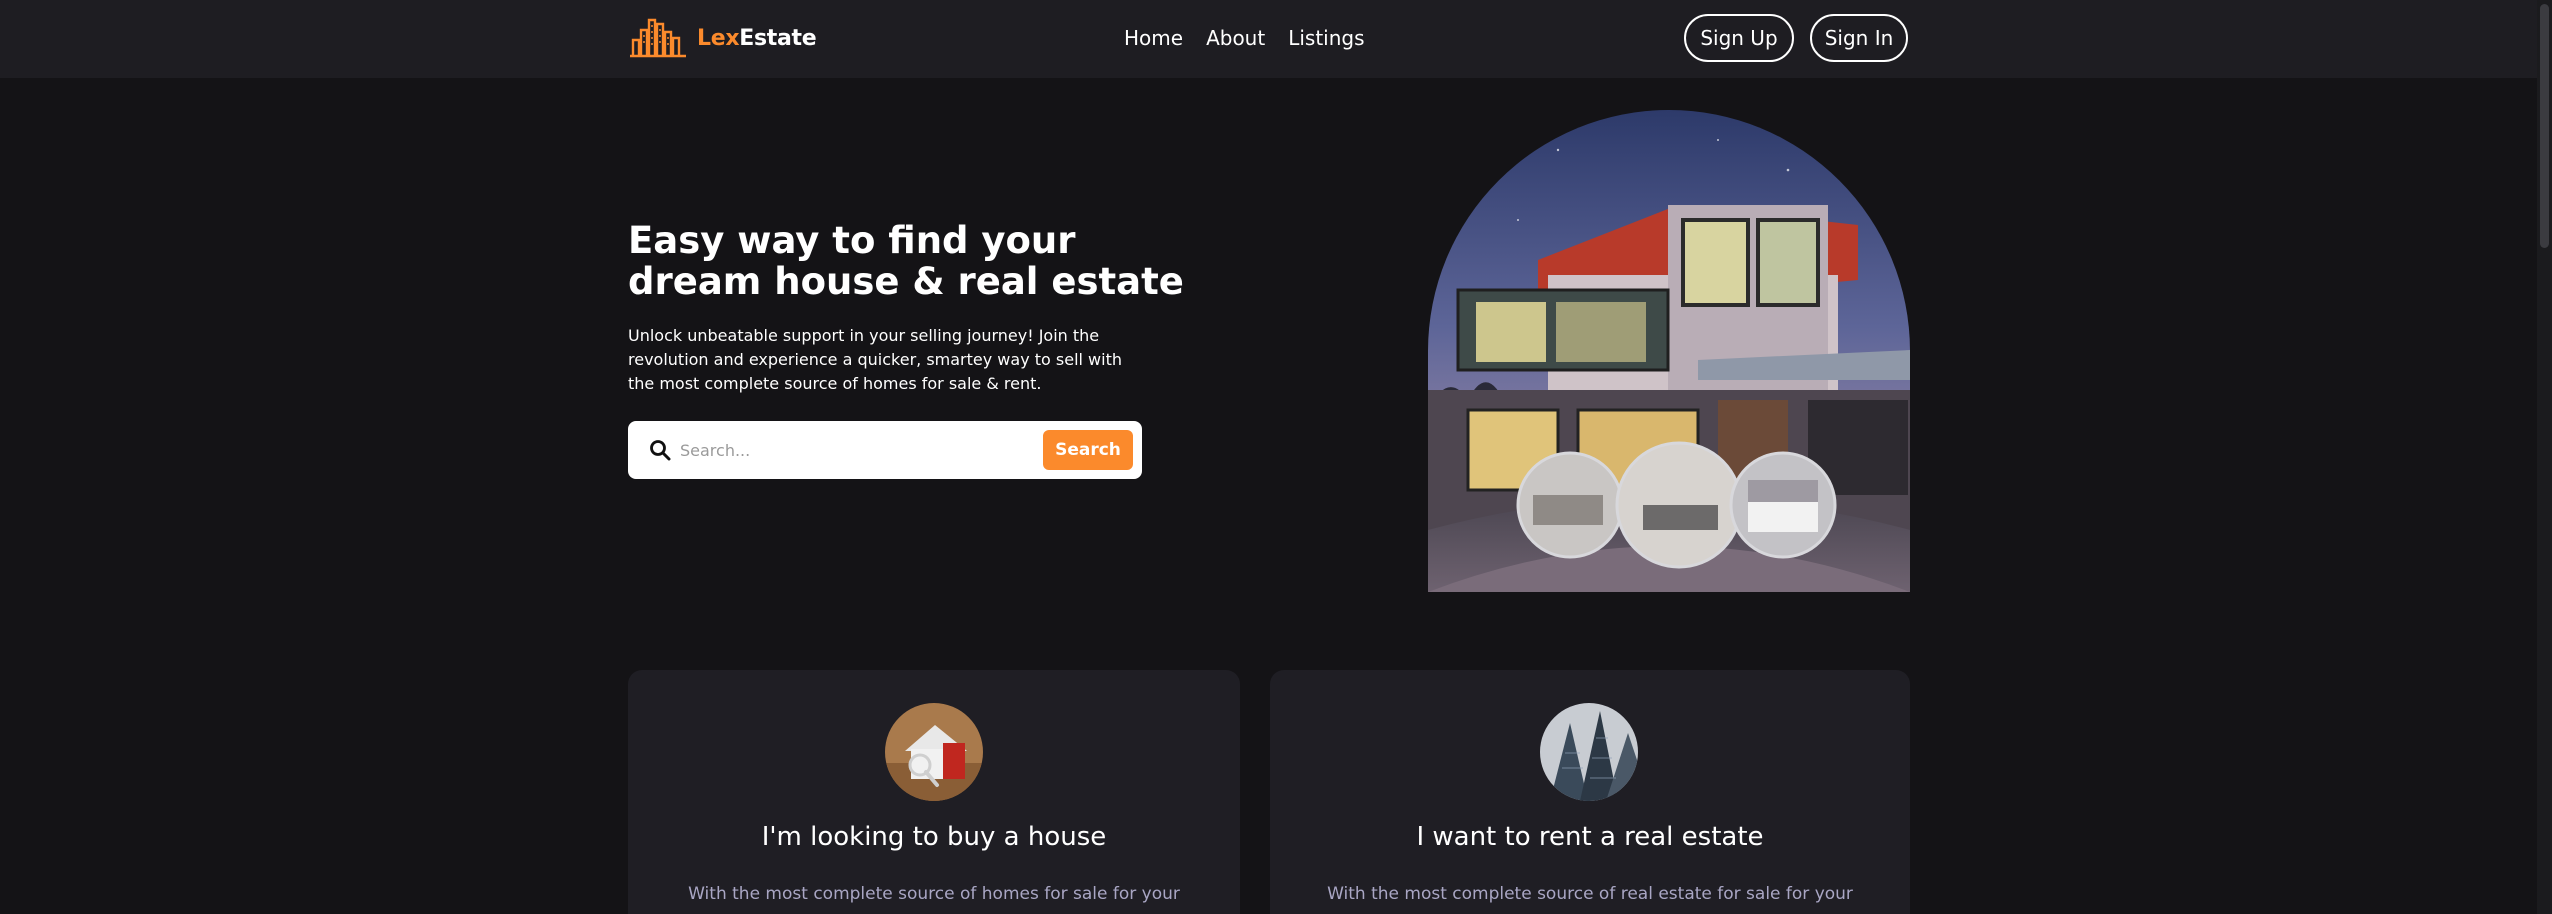 This screenshot has height=914, width=2552. I want to click on nav-links: Home About Listings, so click(1244, 38).